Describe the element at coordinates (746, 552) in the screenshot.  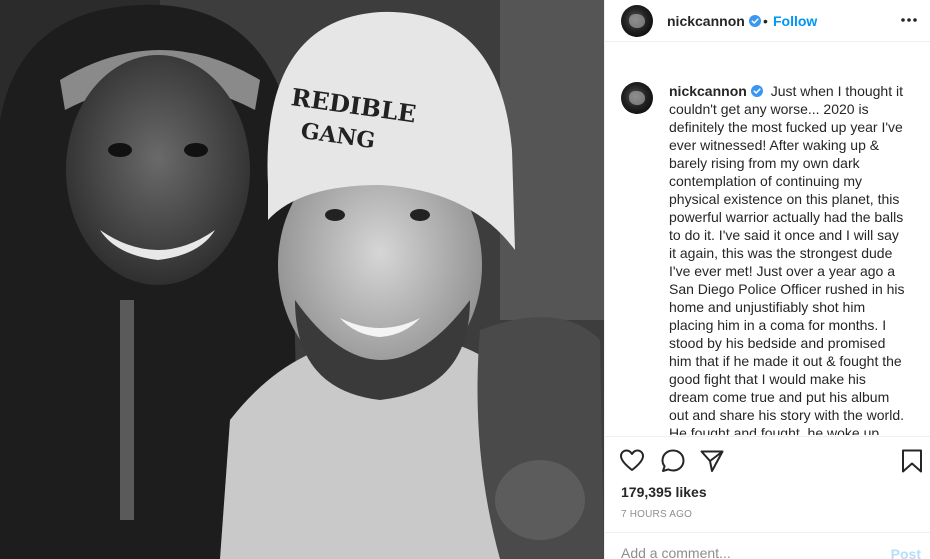
I see `comment-input` at that location.